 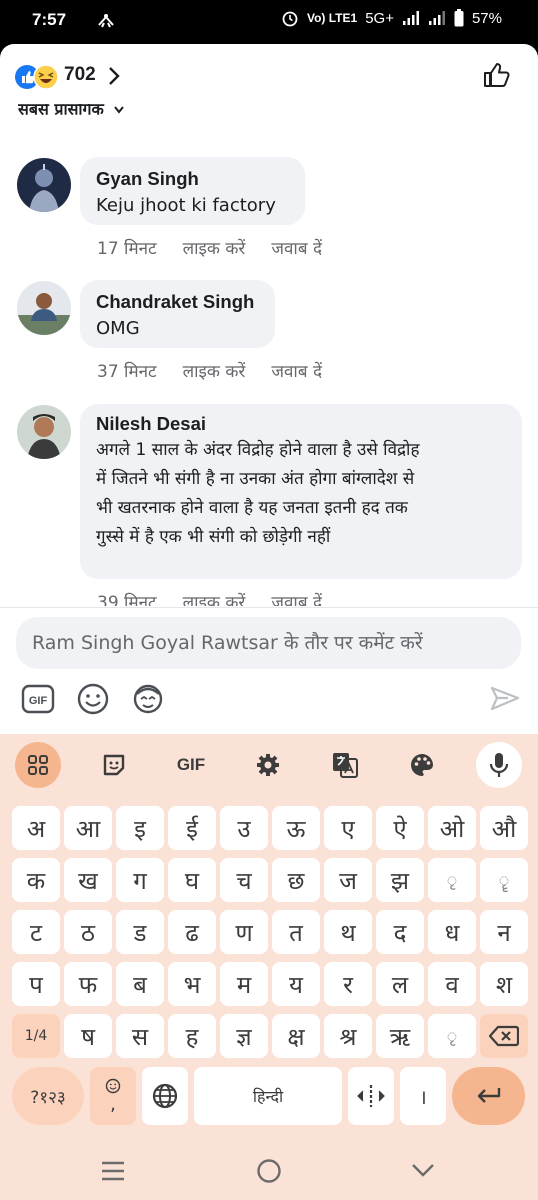 What do you see at coordinates (192, 984) in the screenshot?
I see `key: भ` at bounding box center [192, 984].